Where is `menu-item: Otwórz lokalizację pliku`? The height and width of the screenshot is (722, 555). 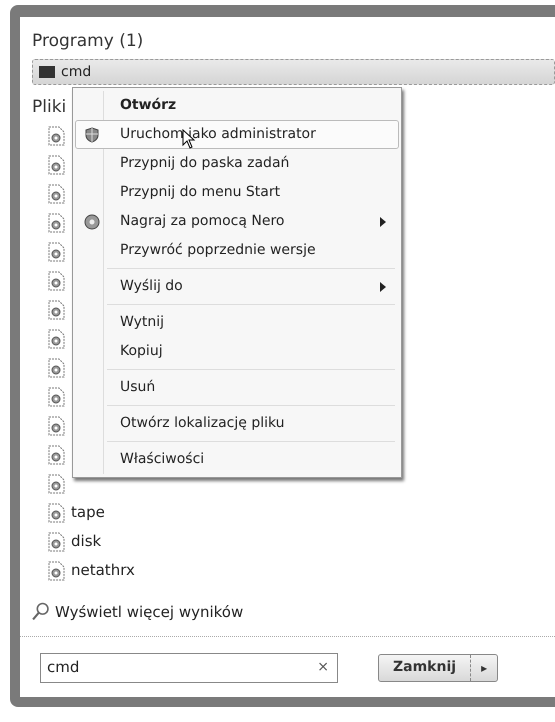
menu-item: Otwórz lokalizację pliku is located at coordinates (237, 423).